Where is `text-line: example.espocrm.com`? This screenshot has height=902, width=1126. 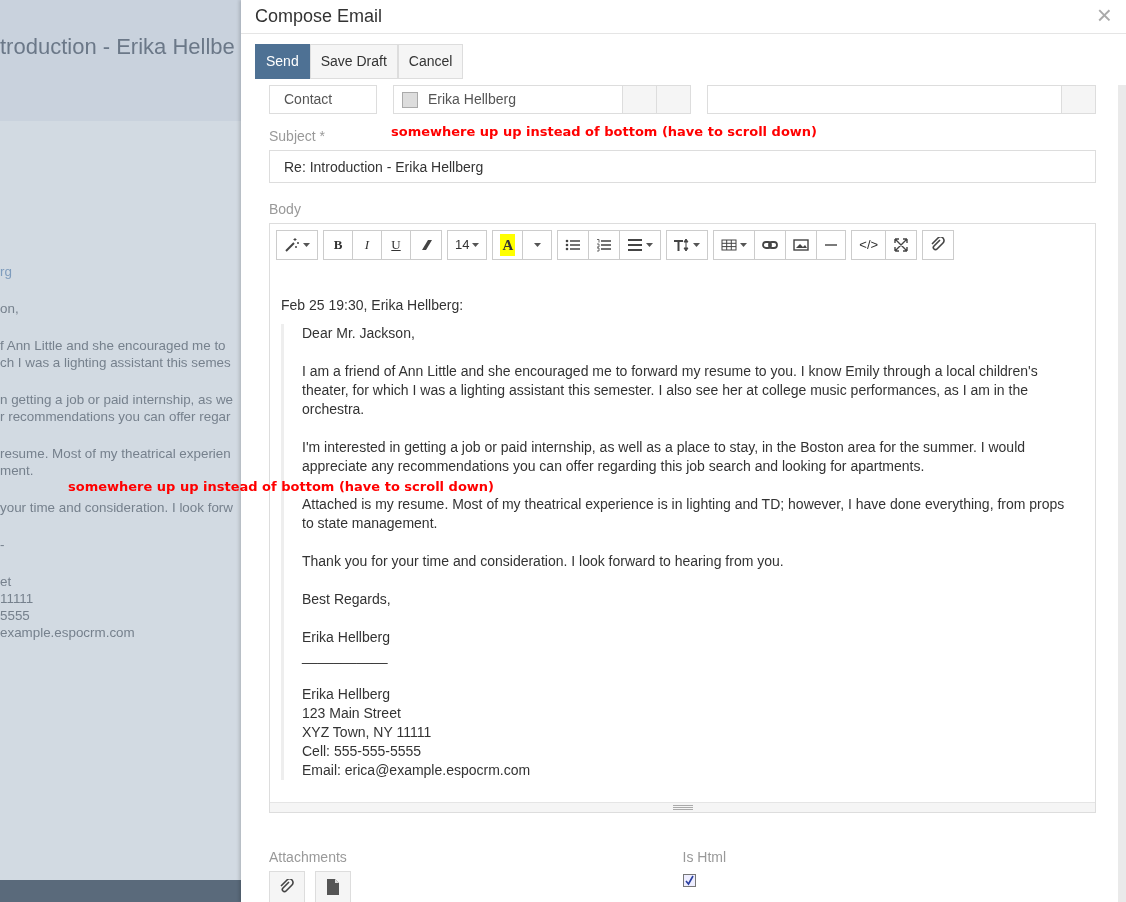 text-line: example.espocrm.com is located at coordinates (67, 632).